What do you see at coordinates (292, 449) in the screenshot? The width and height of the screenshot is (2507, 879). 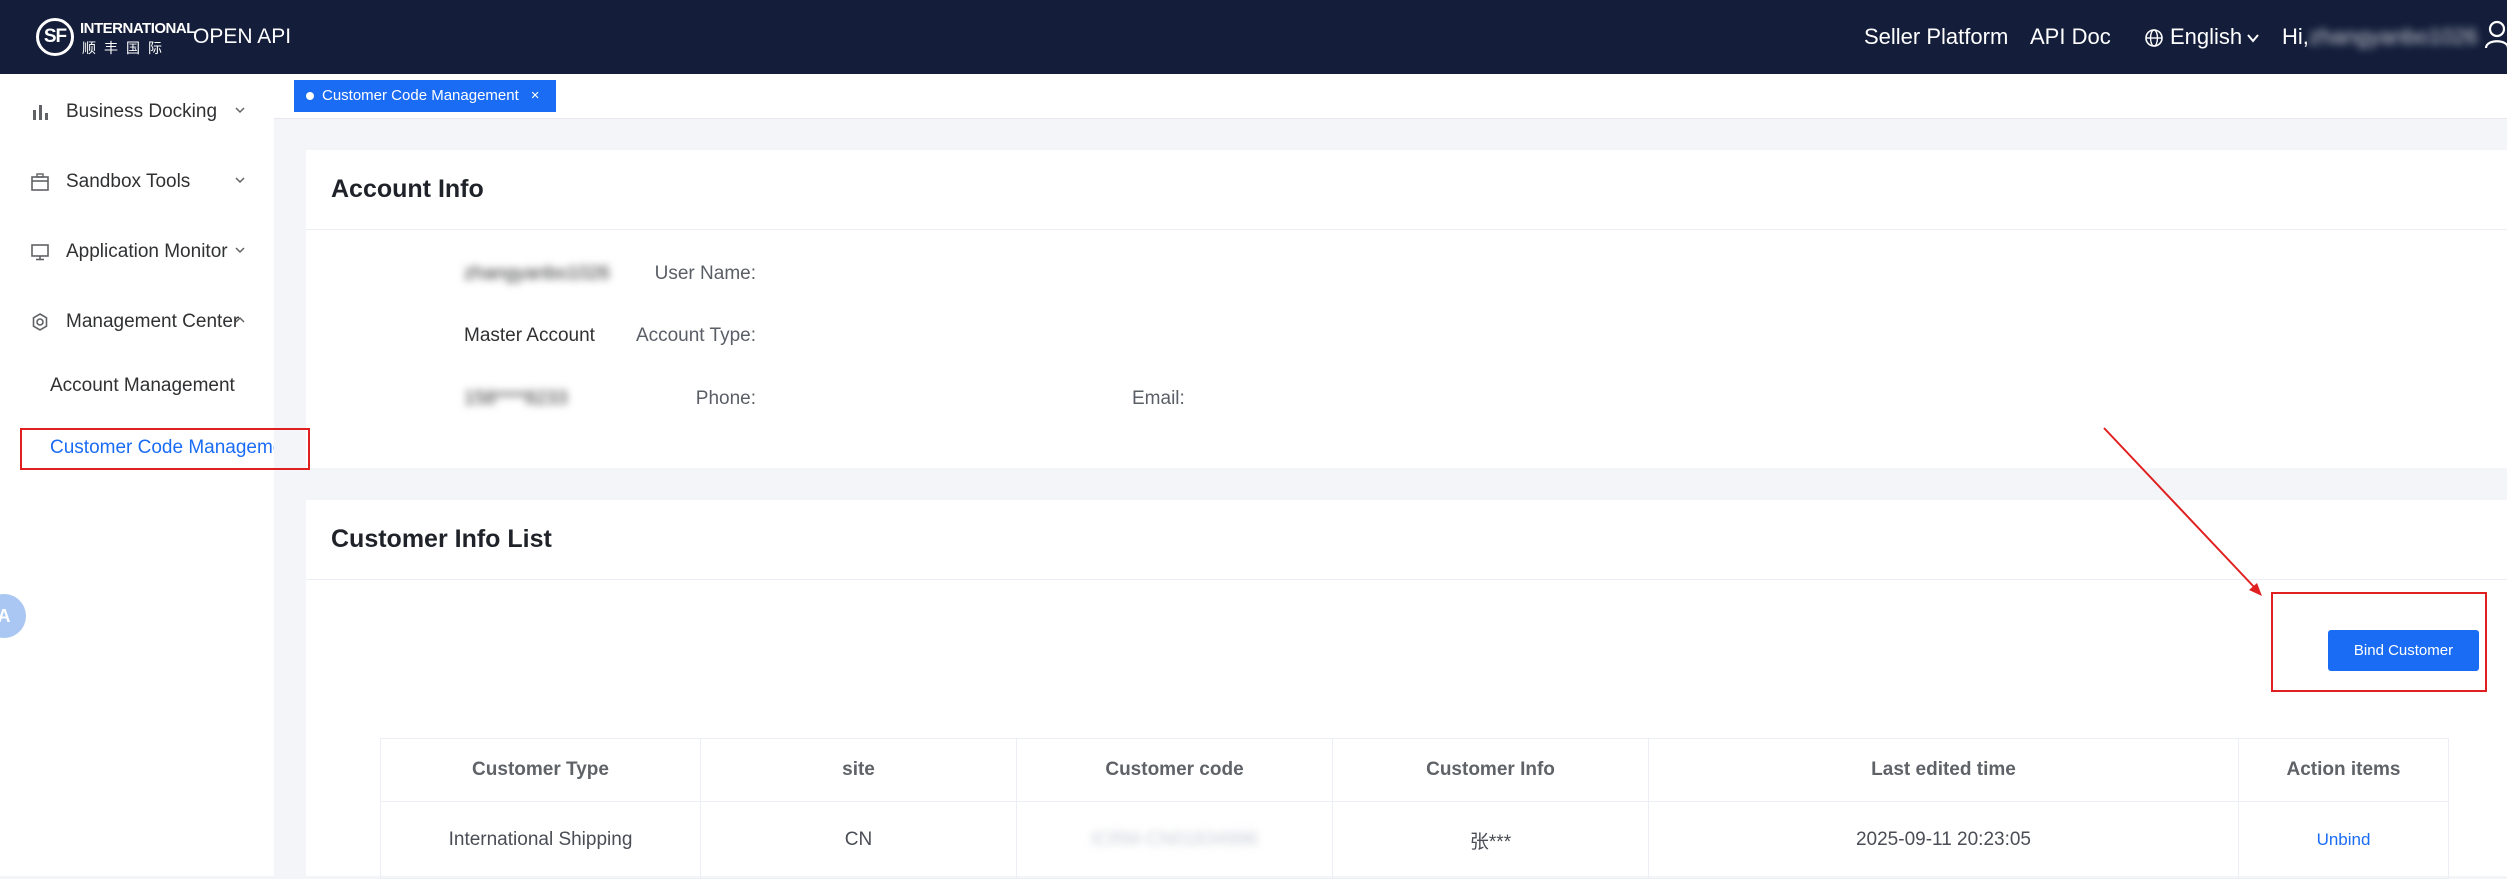 I see `annotation-highlight-box-edge` at bounding box center [292, 449].